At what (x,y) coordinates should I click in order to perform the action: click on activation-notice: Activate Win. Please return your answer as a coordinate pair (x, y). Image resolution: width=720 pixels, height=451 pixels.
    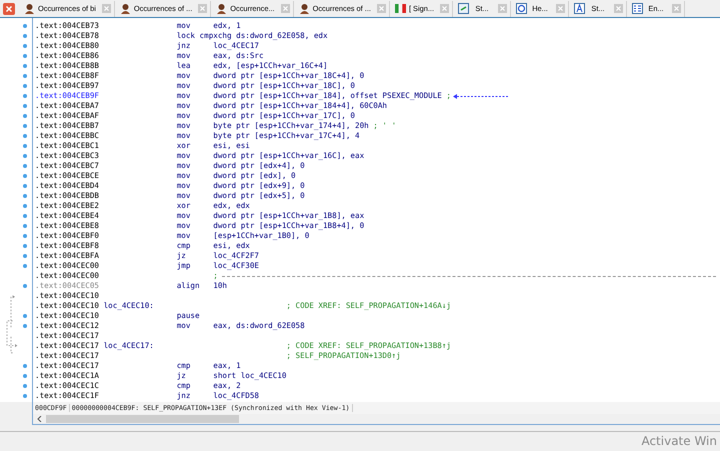
    Looking at the image, I should click on (679, 441).